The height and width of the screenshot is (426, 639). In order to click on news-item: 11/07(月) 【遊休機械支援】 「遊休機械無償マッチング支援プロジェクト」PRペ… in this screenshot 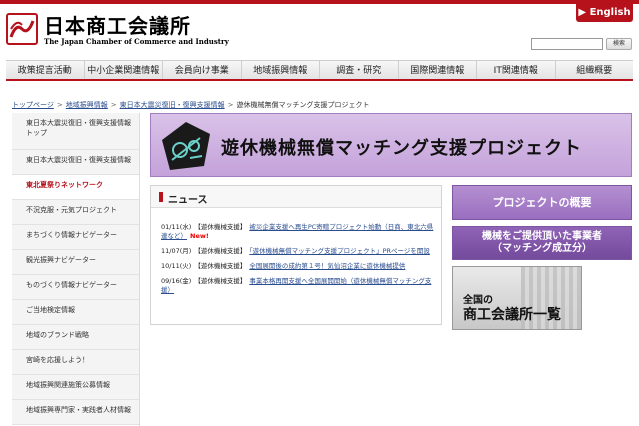, I will do `click(298, 251)`.